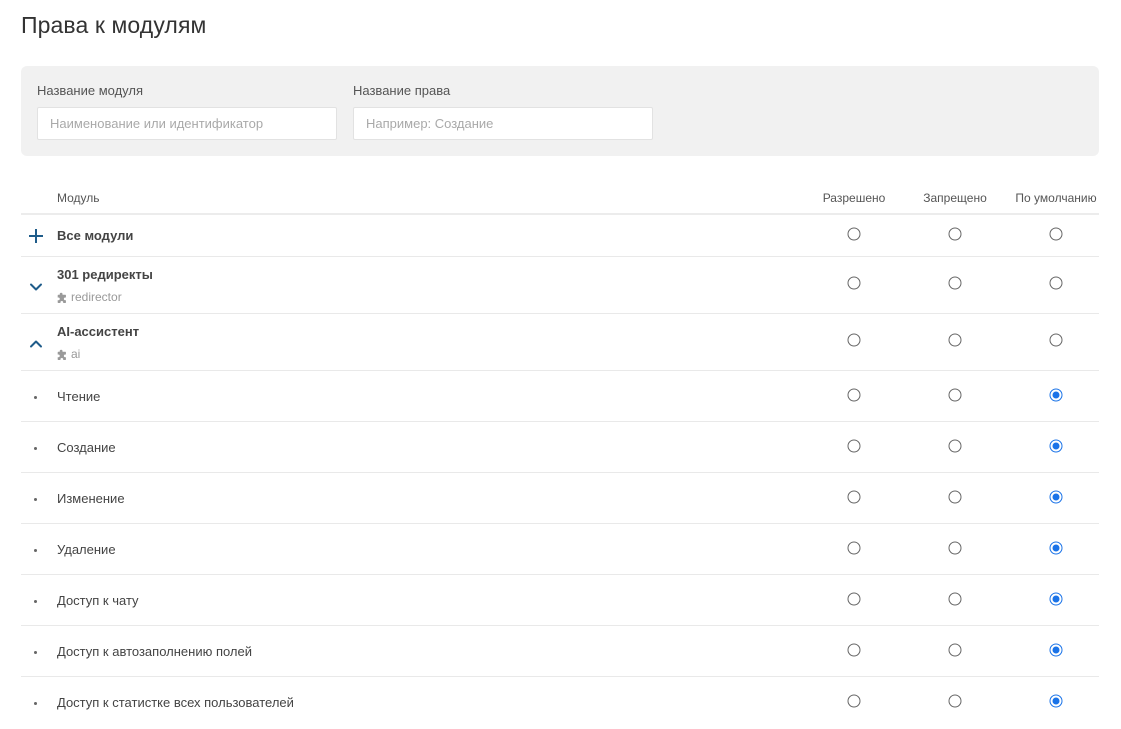 This screenshot has height=729, width=1121. I want to click on table-header: Модуль Разрешено Запрещено По умолчанию, so click(560, 197).